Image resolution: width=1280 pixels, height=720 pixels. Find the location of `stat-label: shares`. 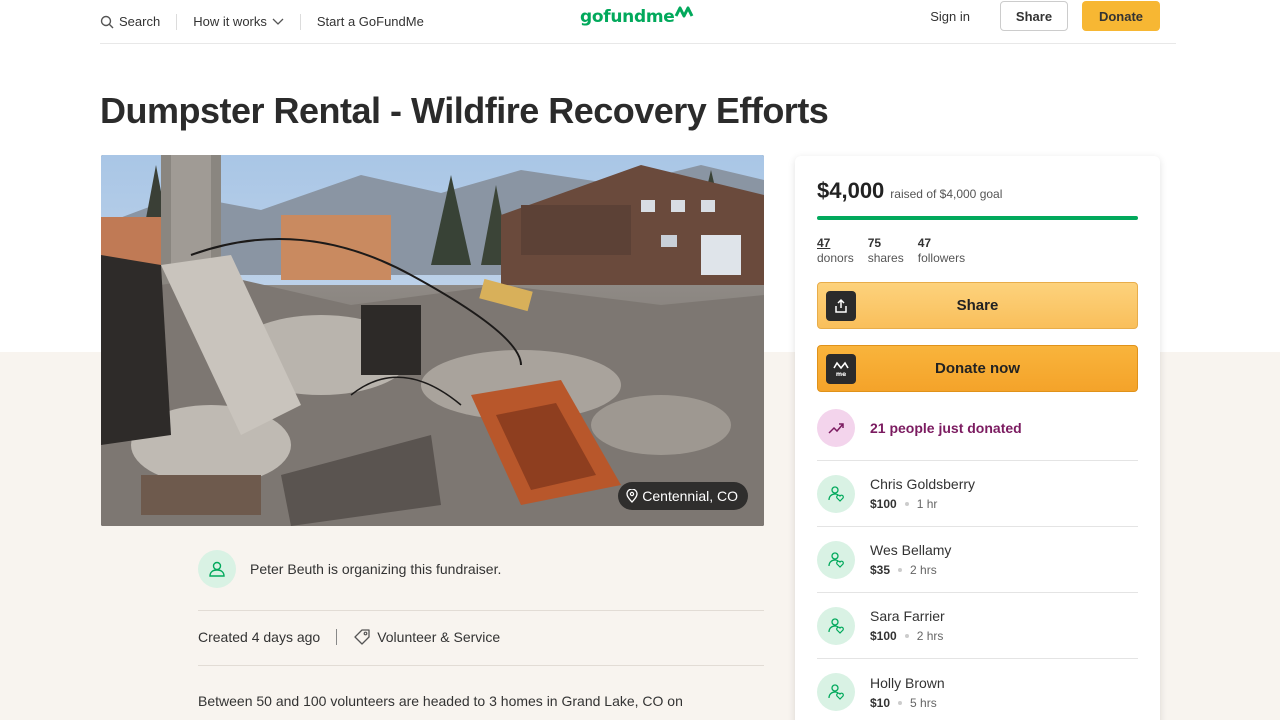

stat-label: shares is located at coordinates (885, 258).